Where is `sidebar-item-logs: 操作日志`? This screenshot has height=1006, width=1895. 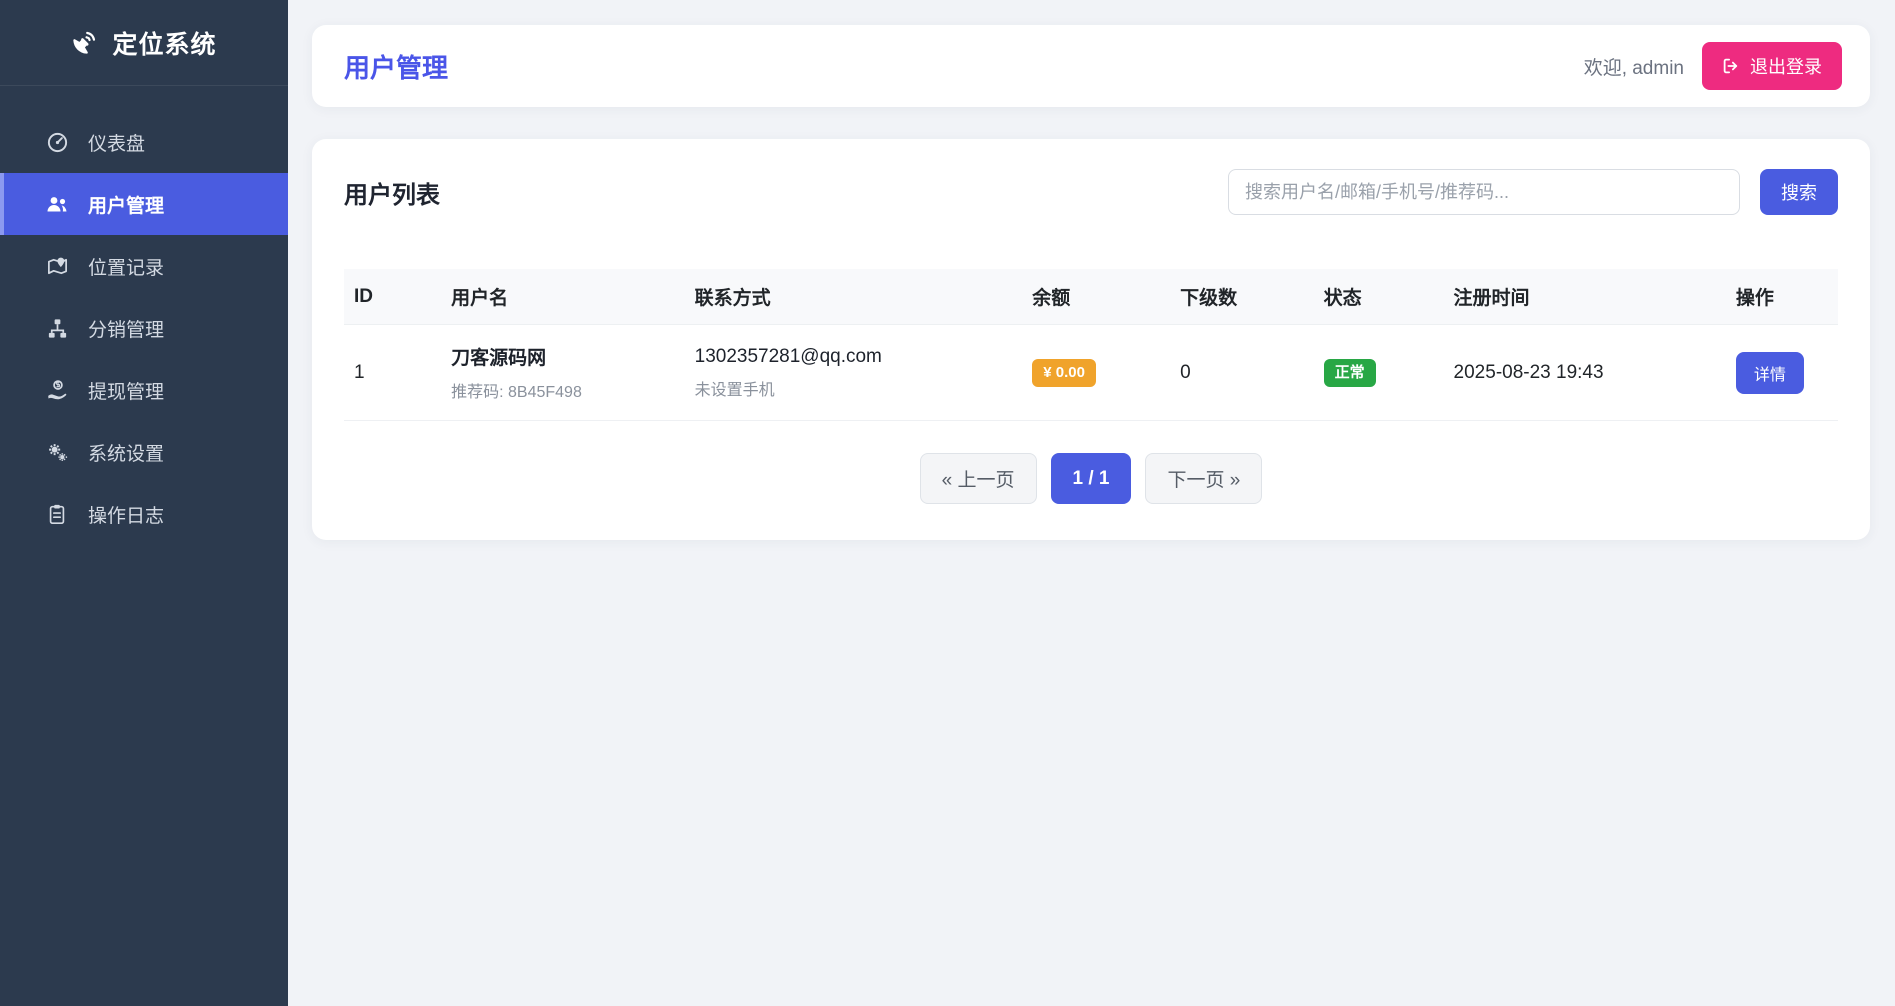
sidebar-item-logs: 操作日志 is located at coordinates (144, 514).